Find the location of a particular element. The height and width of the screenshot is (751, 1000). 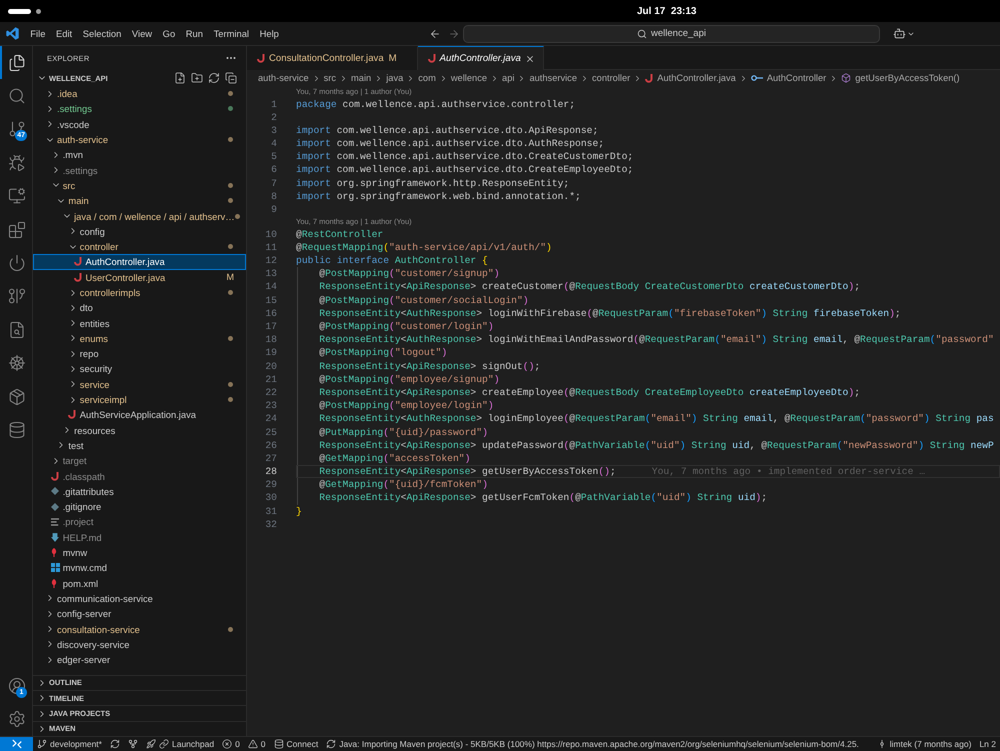

warnings-status: 0 is located at coordinates (257, 744).